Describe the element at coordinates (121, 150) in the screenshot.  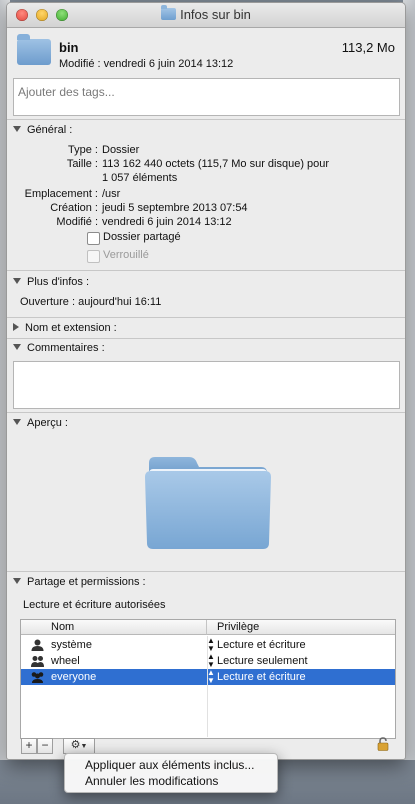
I see `value-type: Dossier` at that location.